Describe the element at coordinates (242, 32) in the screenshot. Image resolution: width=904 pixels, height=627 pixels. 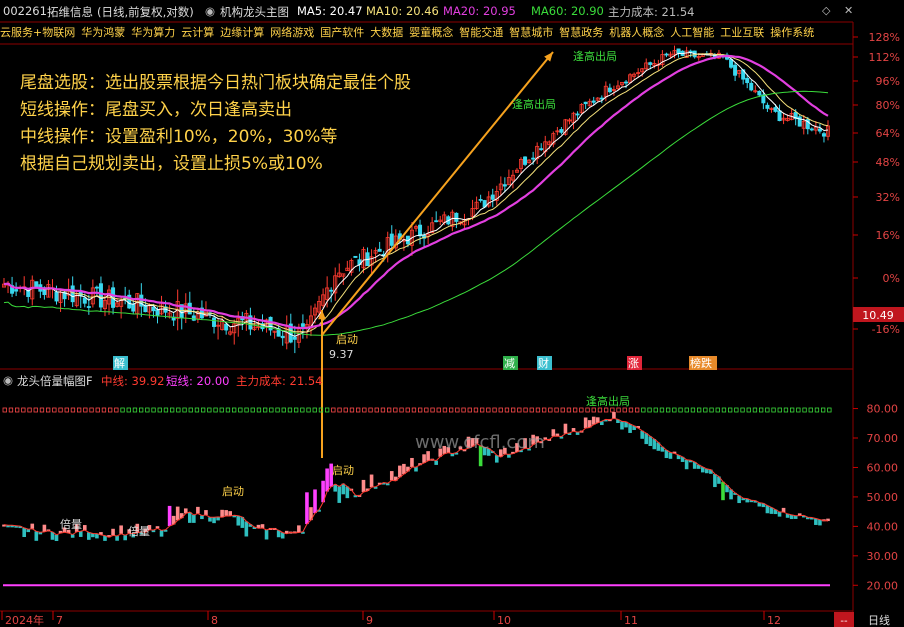
I see `concept-tag: 边缘计算` at that location.